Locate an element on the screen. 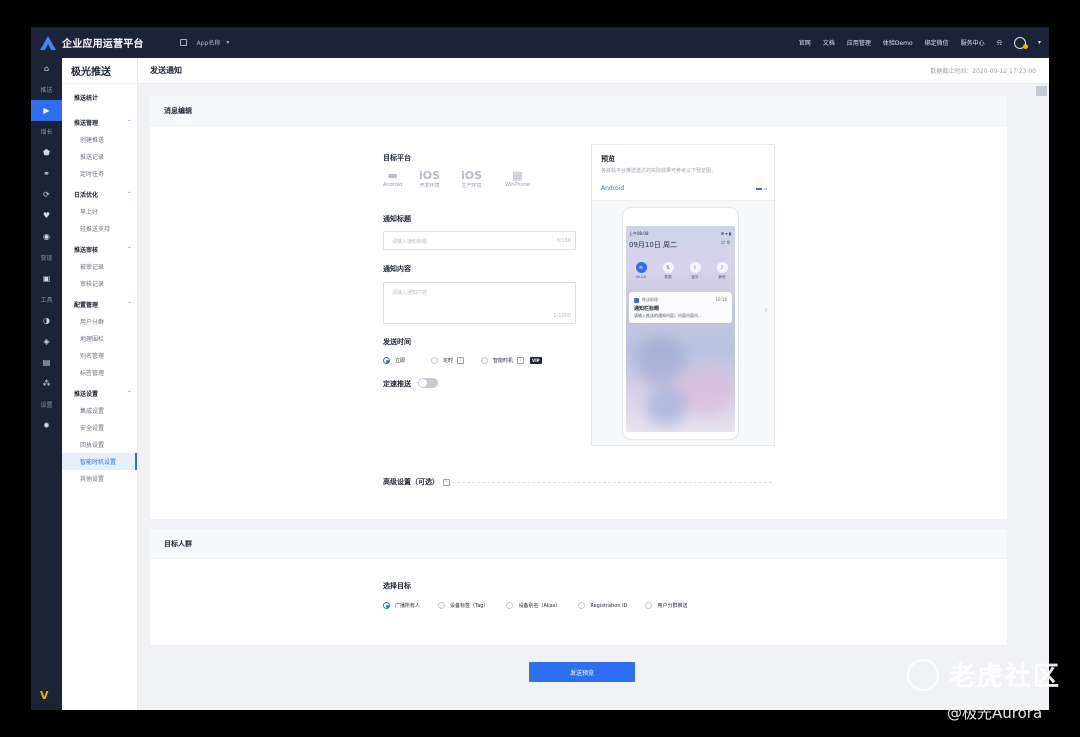 The width and height of the screenshot is (1080, 737). sidebar-item: 审核记录 is located at coordinates (99, 283).